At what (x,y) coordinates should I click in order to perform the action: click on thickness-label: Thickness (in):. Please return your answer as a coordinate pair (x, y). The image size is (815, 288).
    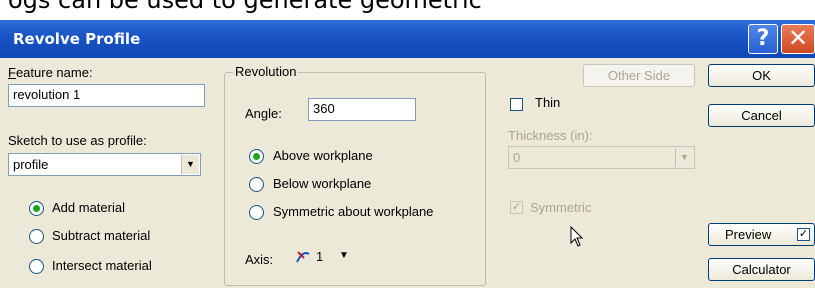
    Looking at the image, I should click on (550, 135).